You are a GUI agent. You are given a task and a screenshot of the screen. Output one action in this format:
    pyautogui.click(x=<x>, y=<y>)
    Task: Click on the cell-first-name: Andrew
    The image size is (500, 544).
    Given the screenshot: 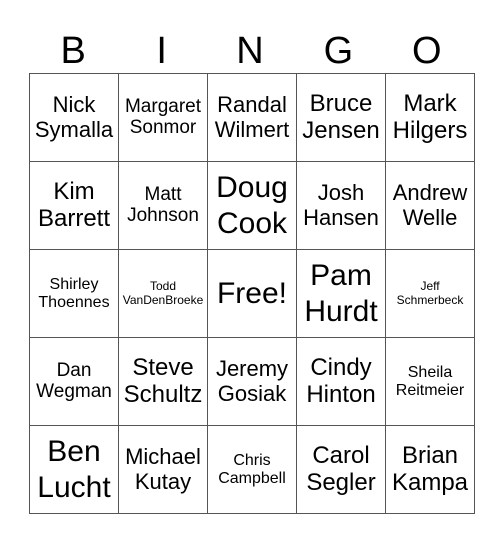 What is the action you would take?
    pyautogui.click(x=430, y=193)
    